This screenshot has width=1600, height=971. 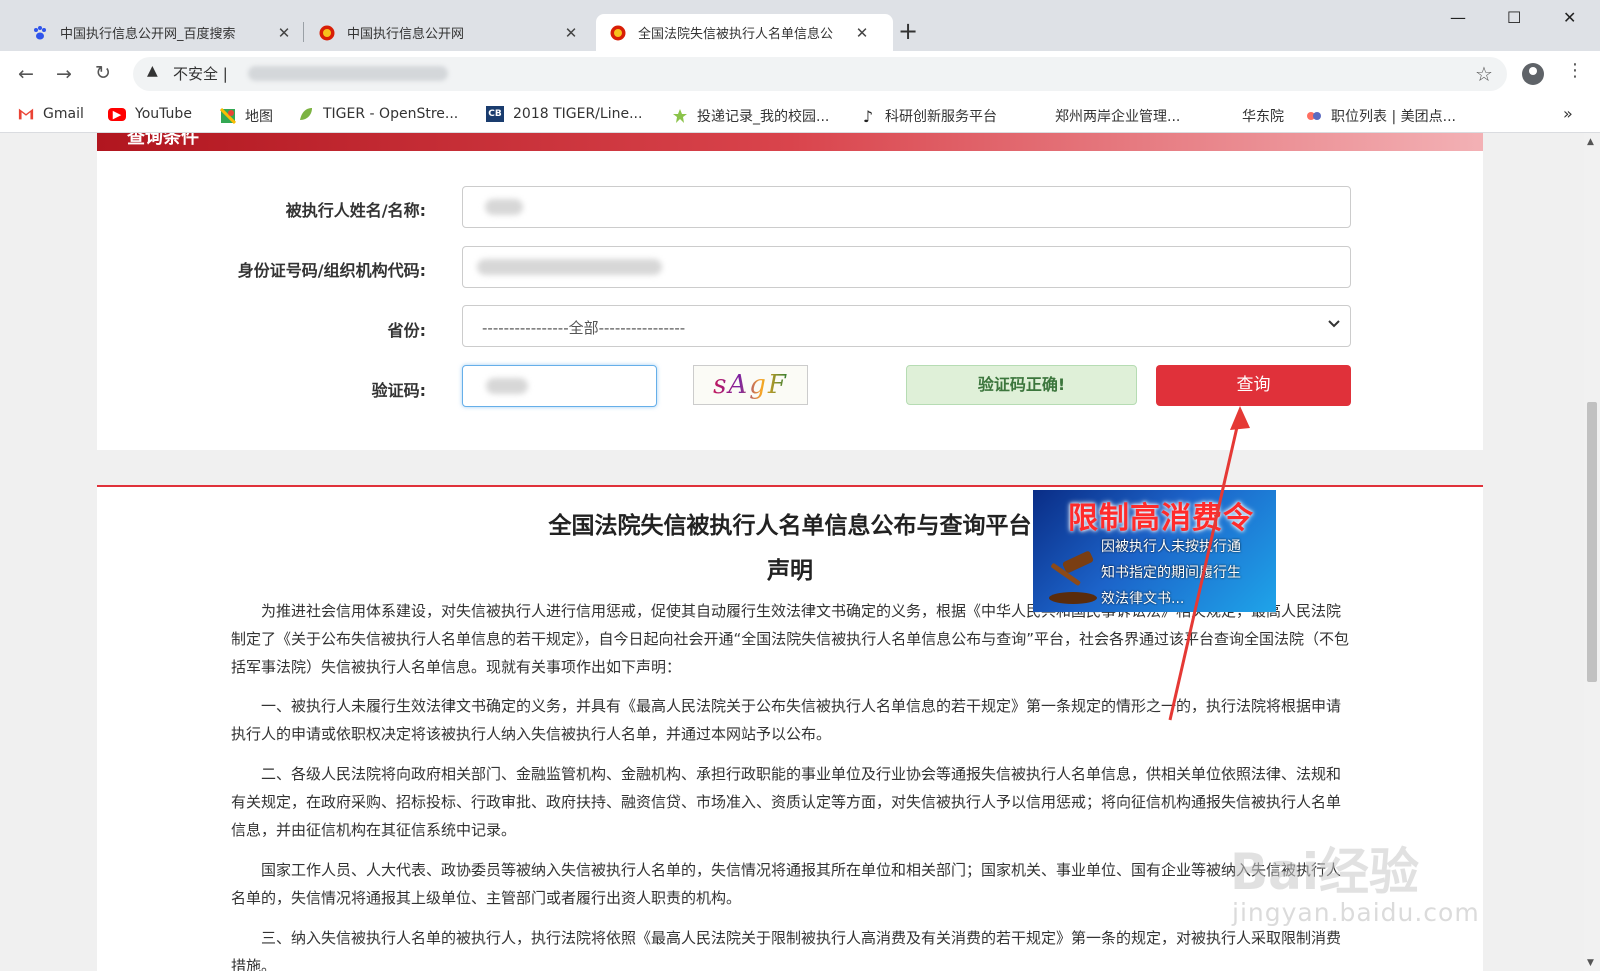 I want to click on reload-button: ↻, so click(x=103, y=73).